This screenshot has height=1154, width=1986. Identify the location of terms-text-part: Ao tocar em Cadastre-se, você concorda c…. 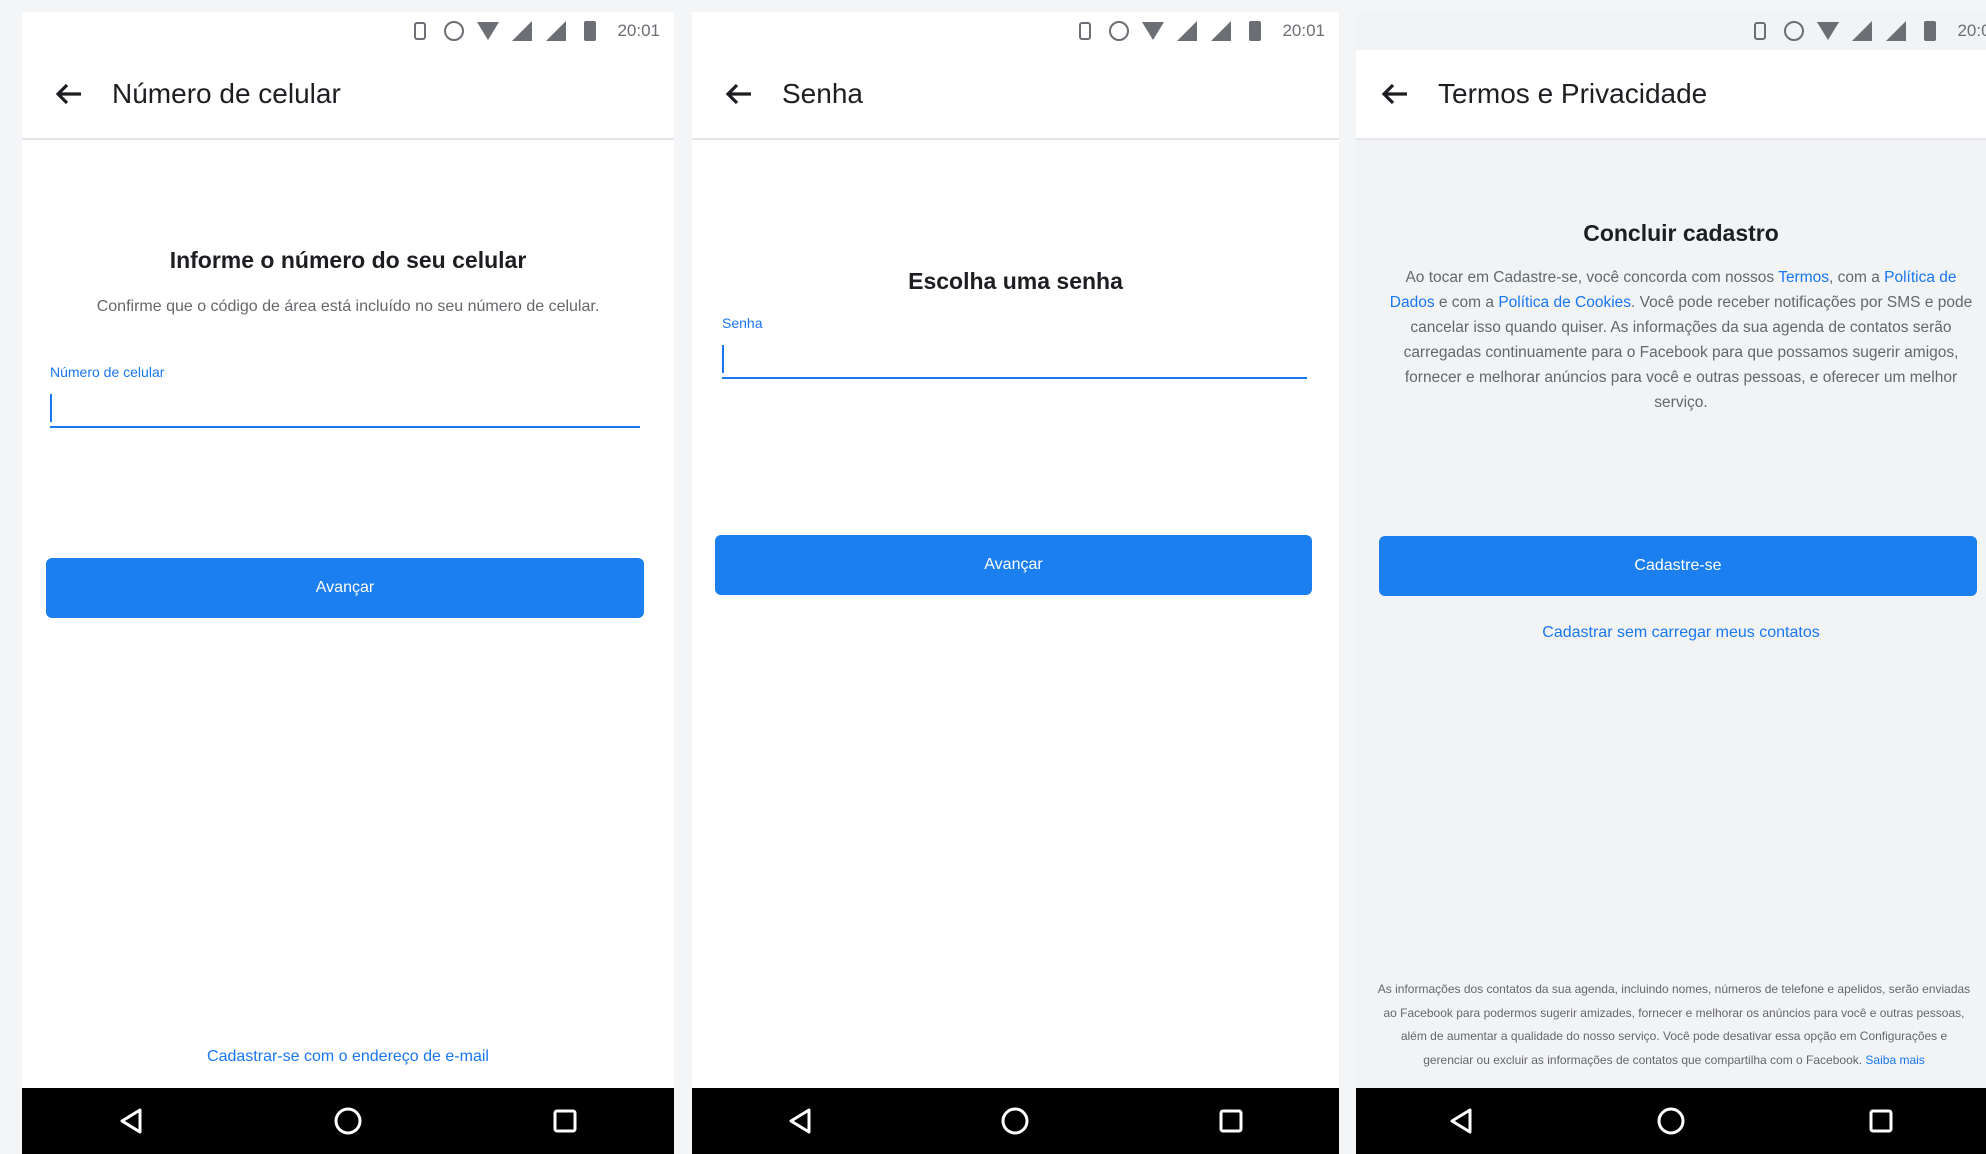
(1592, 277).